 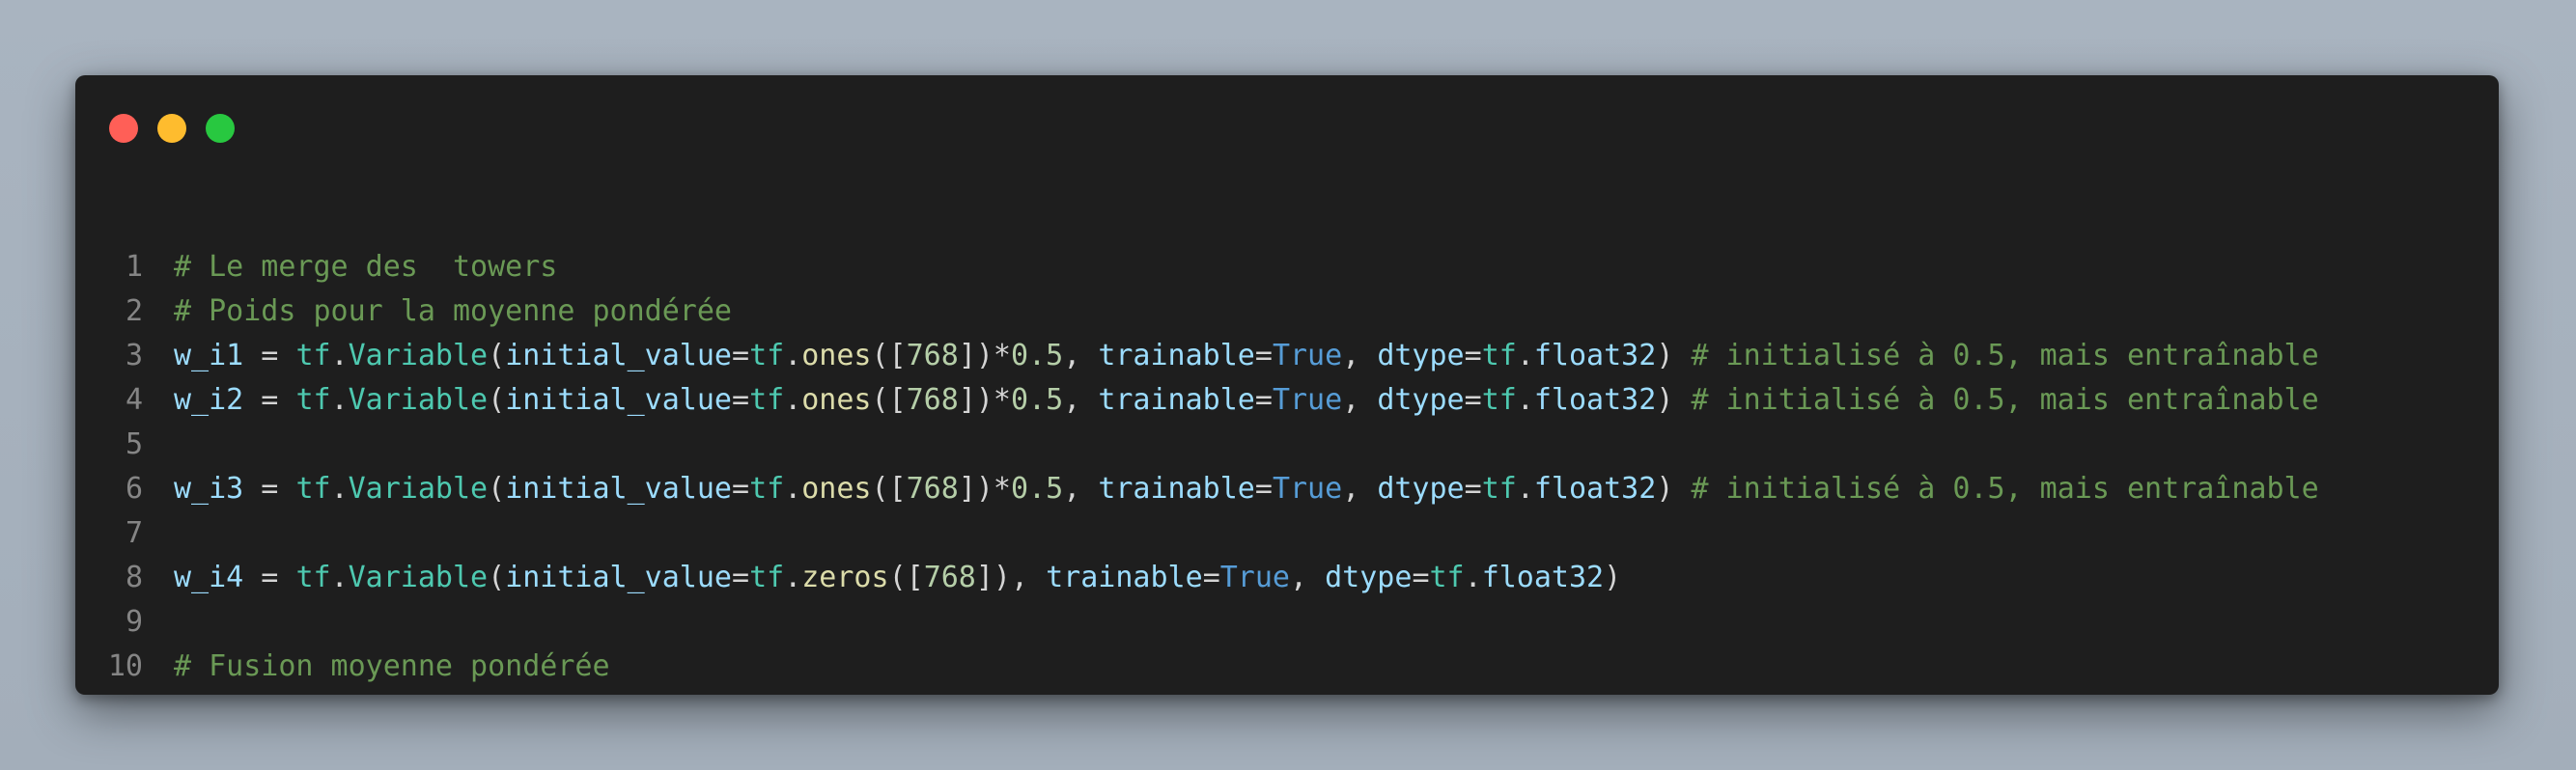 I want to click on function-token: ones, so click(x=837, y=355).